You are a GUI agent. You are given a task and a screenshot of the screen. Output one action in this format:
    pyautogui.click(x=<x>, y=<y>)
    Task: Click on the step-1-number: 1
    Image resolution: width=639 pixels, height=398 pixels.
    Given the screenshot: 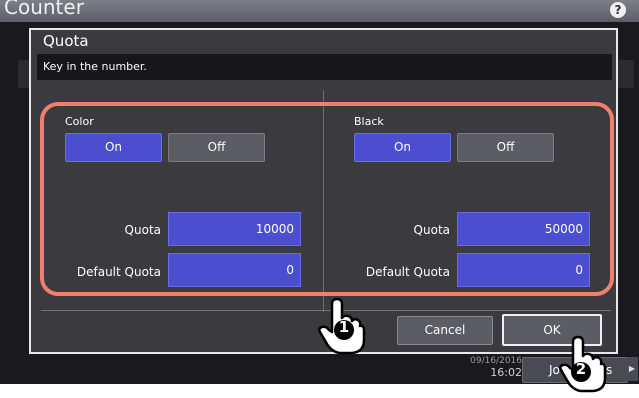 What is the action you would take?
    pyautogui.click(x=344, y=327)
    